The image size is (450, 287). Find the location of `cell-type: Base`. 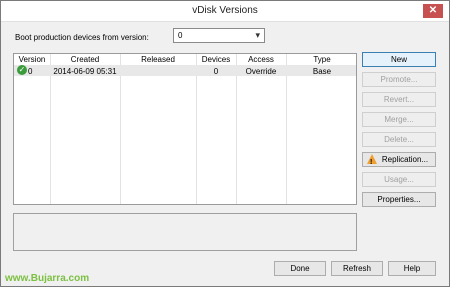

cell-type: Base is located at coordinates (322, 71).